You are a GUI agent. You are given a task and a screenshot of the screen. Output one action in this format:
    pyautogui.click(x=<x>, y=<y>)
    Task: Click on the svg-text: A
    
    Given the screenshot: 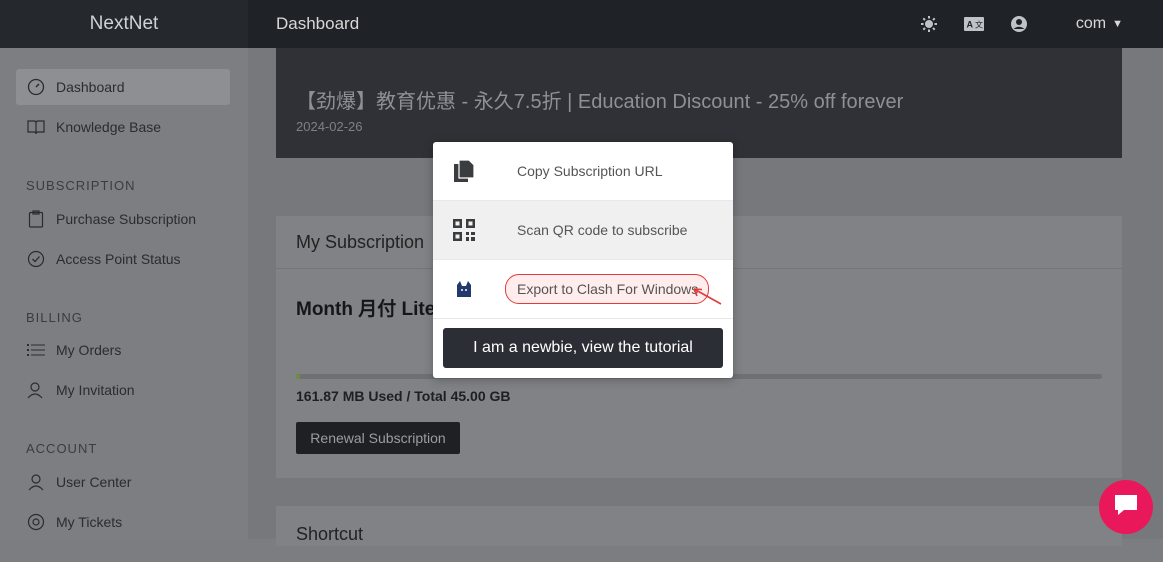 What is the action you would take?
    pyautogui.click(x=969, y=25)
    